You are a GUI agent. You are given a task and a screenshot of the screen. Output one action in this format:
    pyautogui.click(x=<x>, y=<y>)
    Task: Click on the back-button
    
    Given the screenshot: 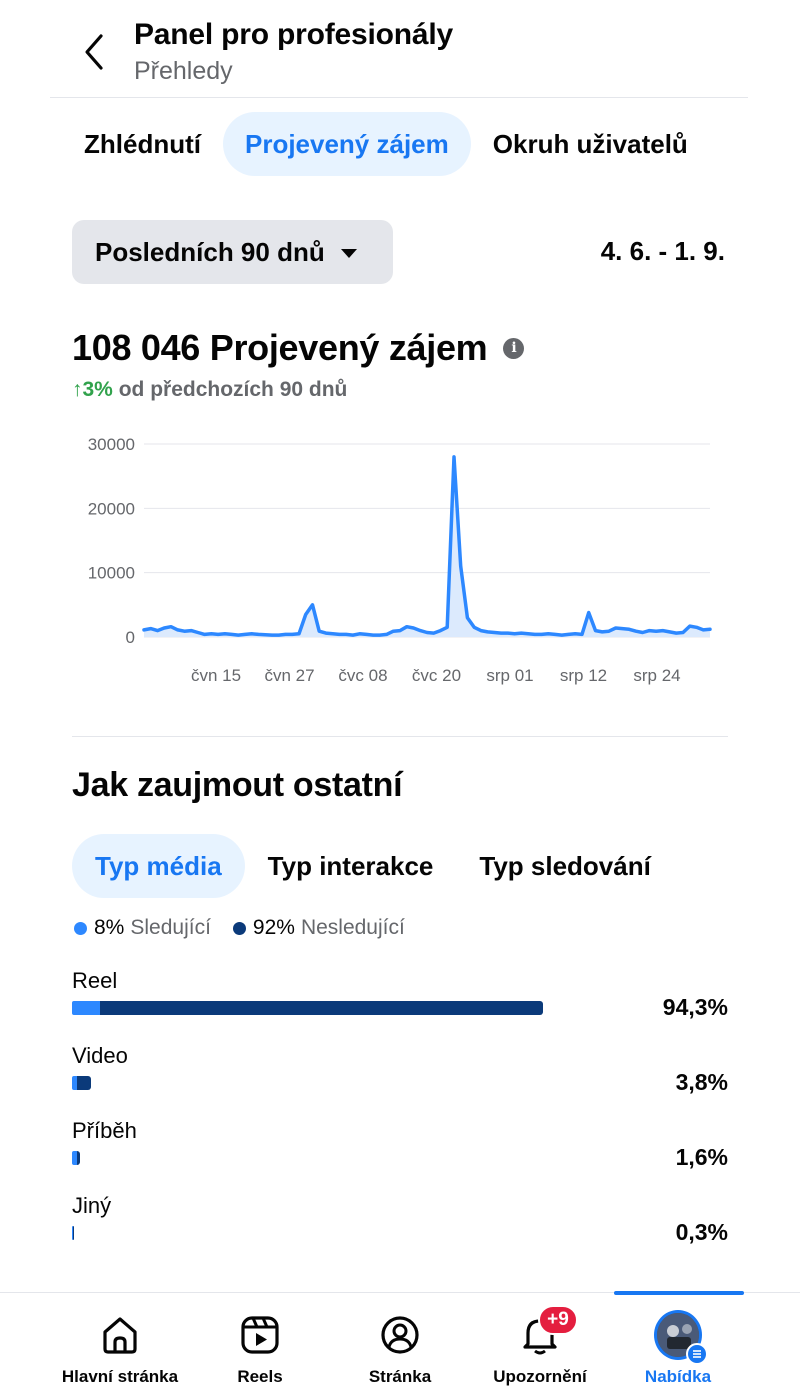 What is the action you would take?
    pyautogui.click(x=94, y=52)
    